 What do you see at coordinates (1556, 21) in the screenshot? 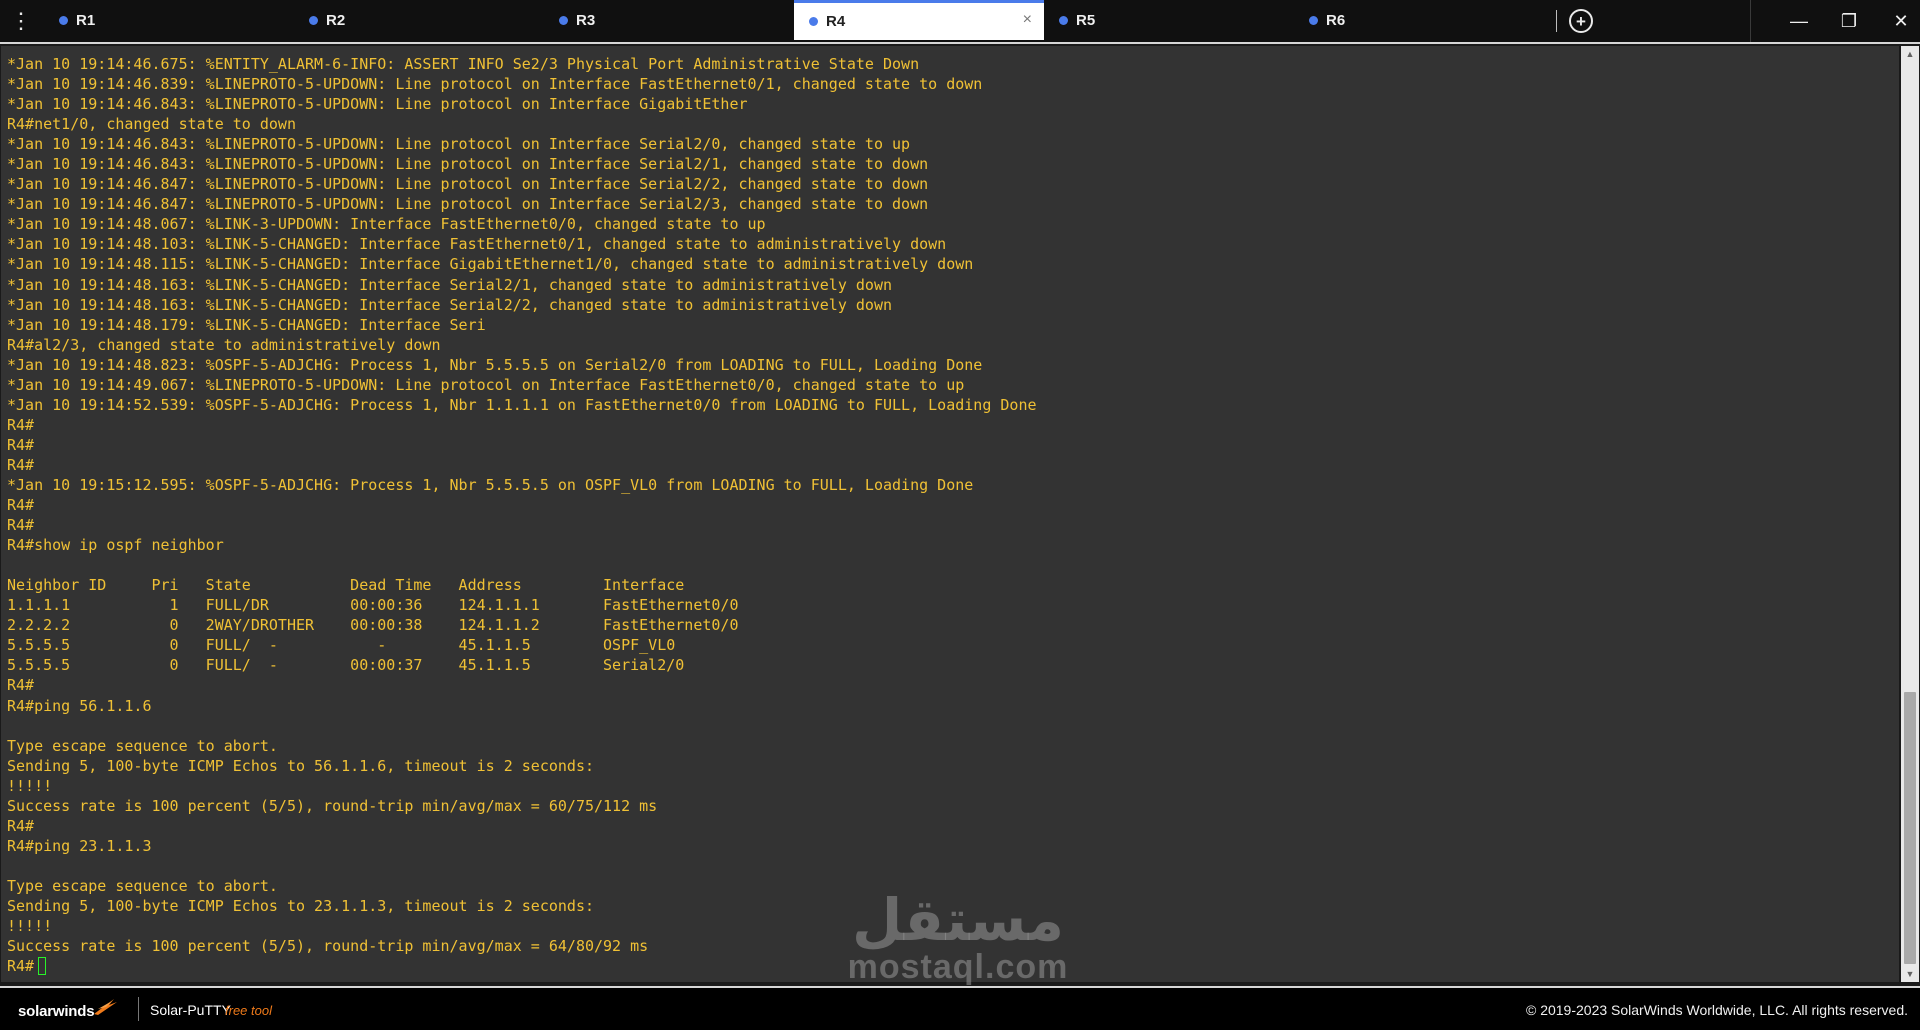
I see `tab-divider` at bounding box center [1556, 21].